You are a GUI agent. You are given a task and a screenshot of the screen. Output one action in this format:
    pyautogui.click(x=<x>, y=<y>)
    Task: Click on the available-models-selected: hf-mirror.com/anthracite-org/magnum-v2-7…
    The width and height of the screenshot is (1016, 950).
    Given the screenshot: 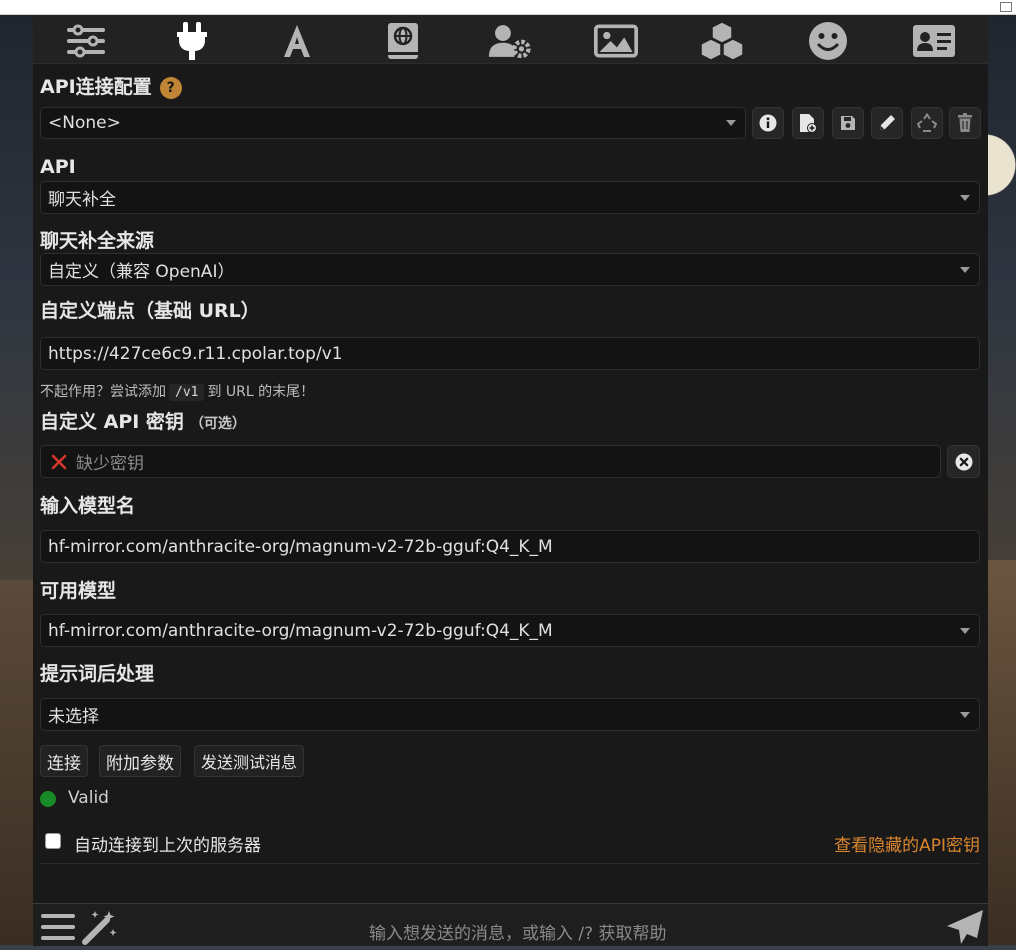 What is the action you would take?
    pyautogui.click(x=300, y=630)
    